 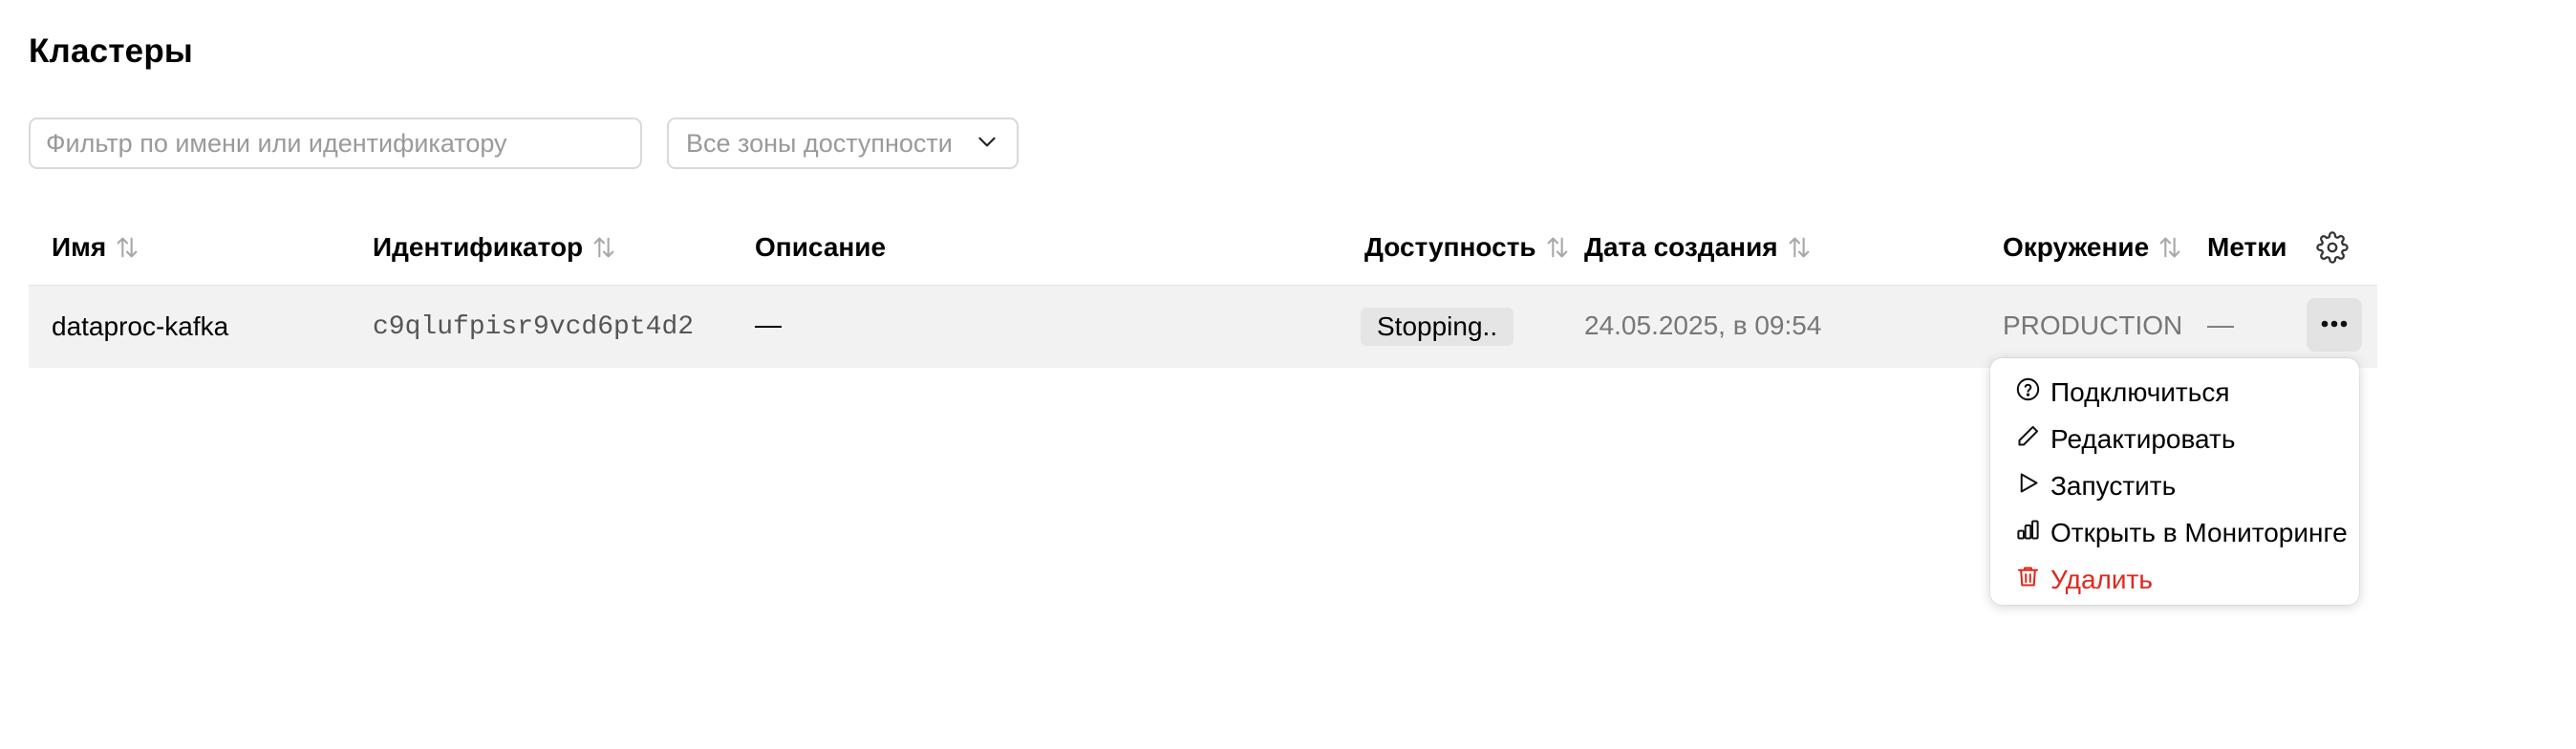 I want to click on ellipsis-icon, so click(x=2334, y=324).